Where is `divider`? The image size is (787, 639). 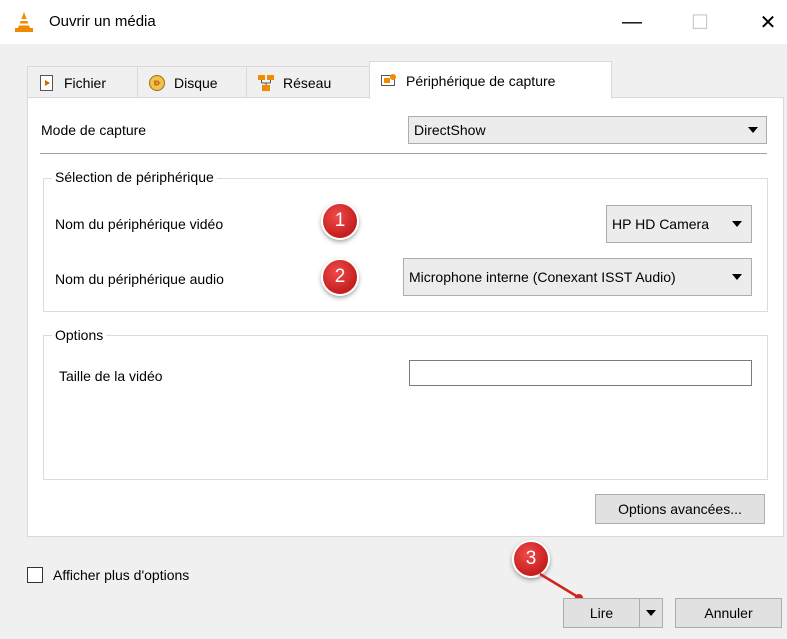
divider is located at coordinates (403, 153).